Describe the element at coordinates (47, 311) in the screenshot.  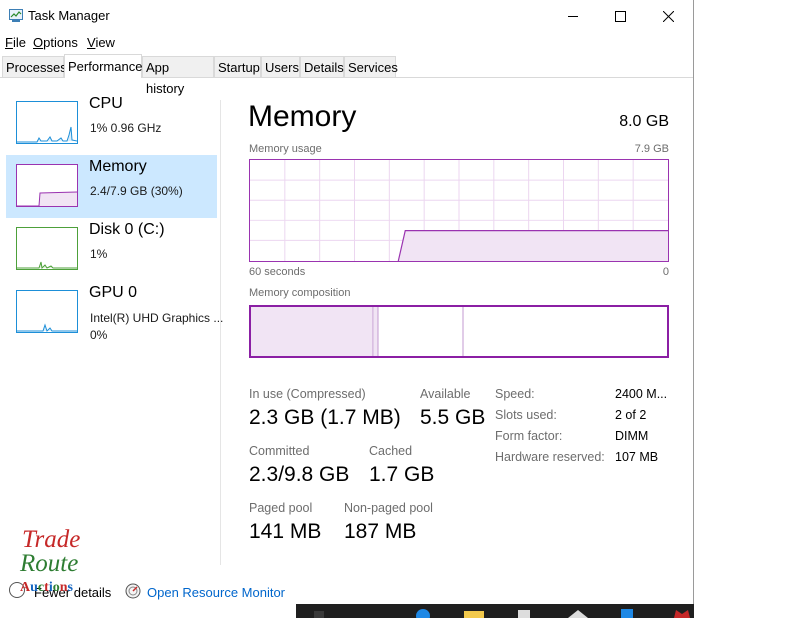
I see `gpu-thumbnail-graph` at that location.